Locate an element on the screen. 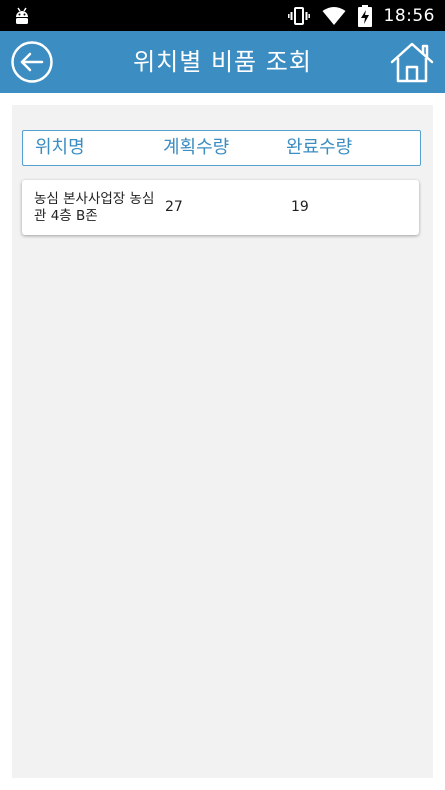 The height and width of the screenshot is (790, 445). row-planned-qty: 27 is located at coordinates (174, 207).